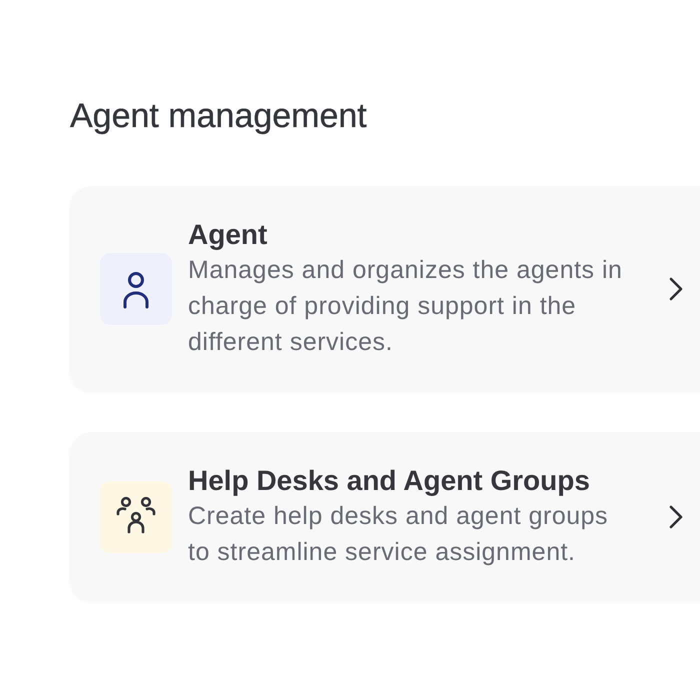 The width and height of the screenshot is (700, 700). What do you see at coordinates (389, 481) in the screenshot?
I see `card-title: Help Desks and Agent Groups` at bounding box center [389, 481].